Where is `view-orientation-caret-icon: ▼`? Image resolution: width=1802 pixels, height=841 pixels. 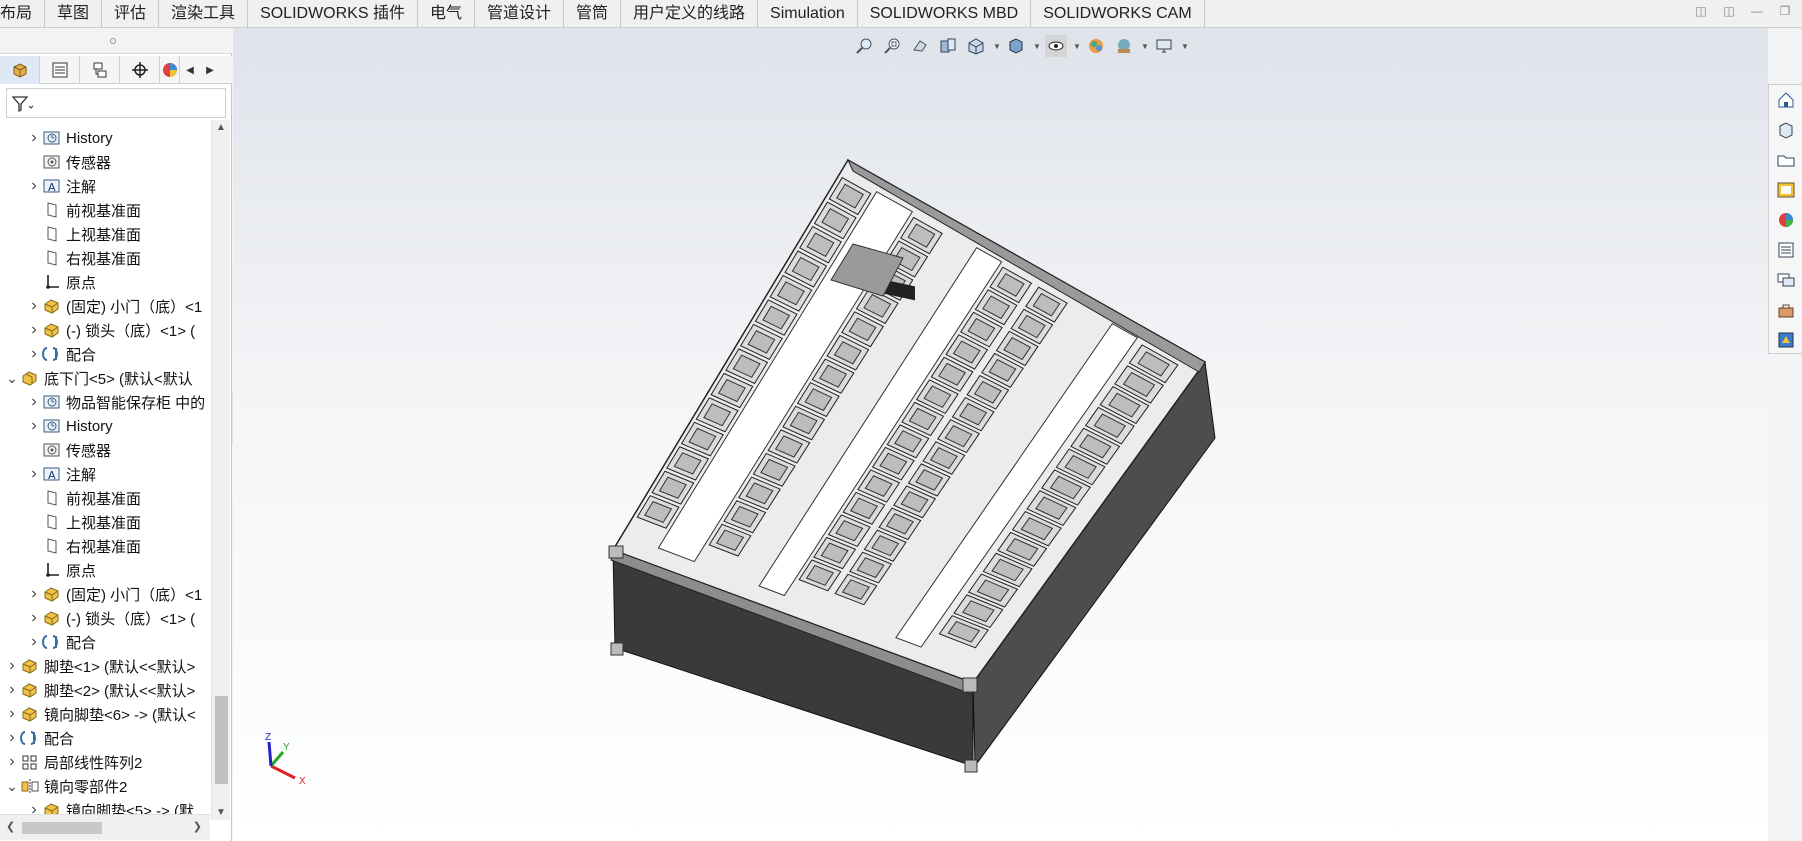 view-orientation-caret-icon: ▼ is located at coordinates (997, 46).